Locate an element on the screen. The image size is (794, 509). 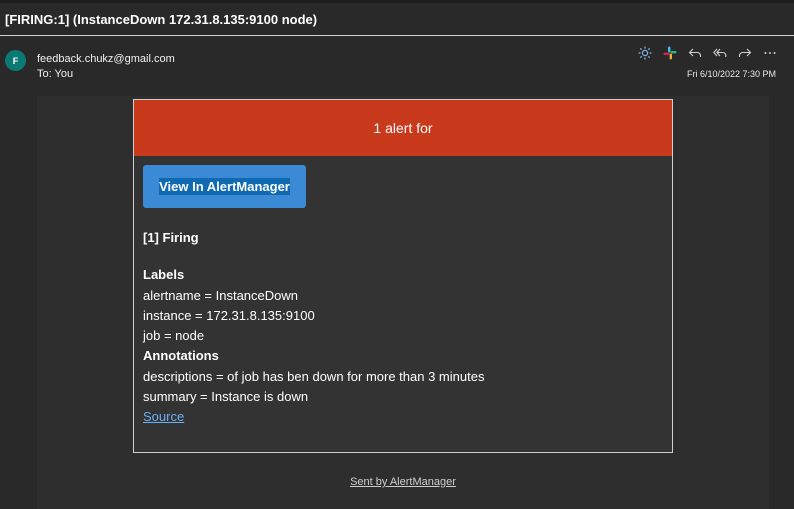
forward-icon is located at coordinates (744, 53).